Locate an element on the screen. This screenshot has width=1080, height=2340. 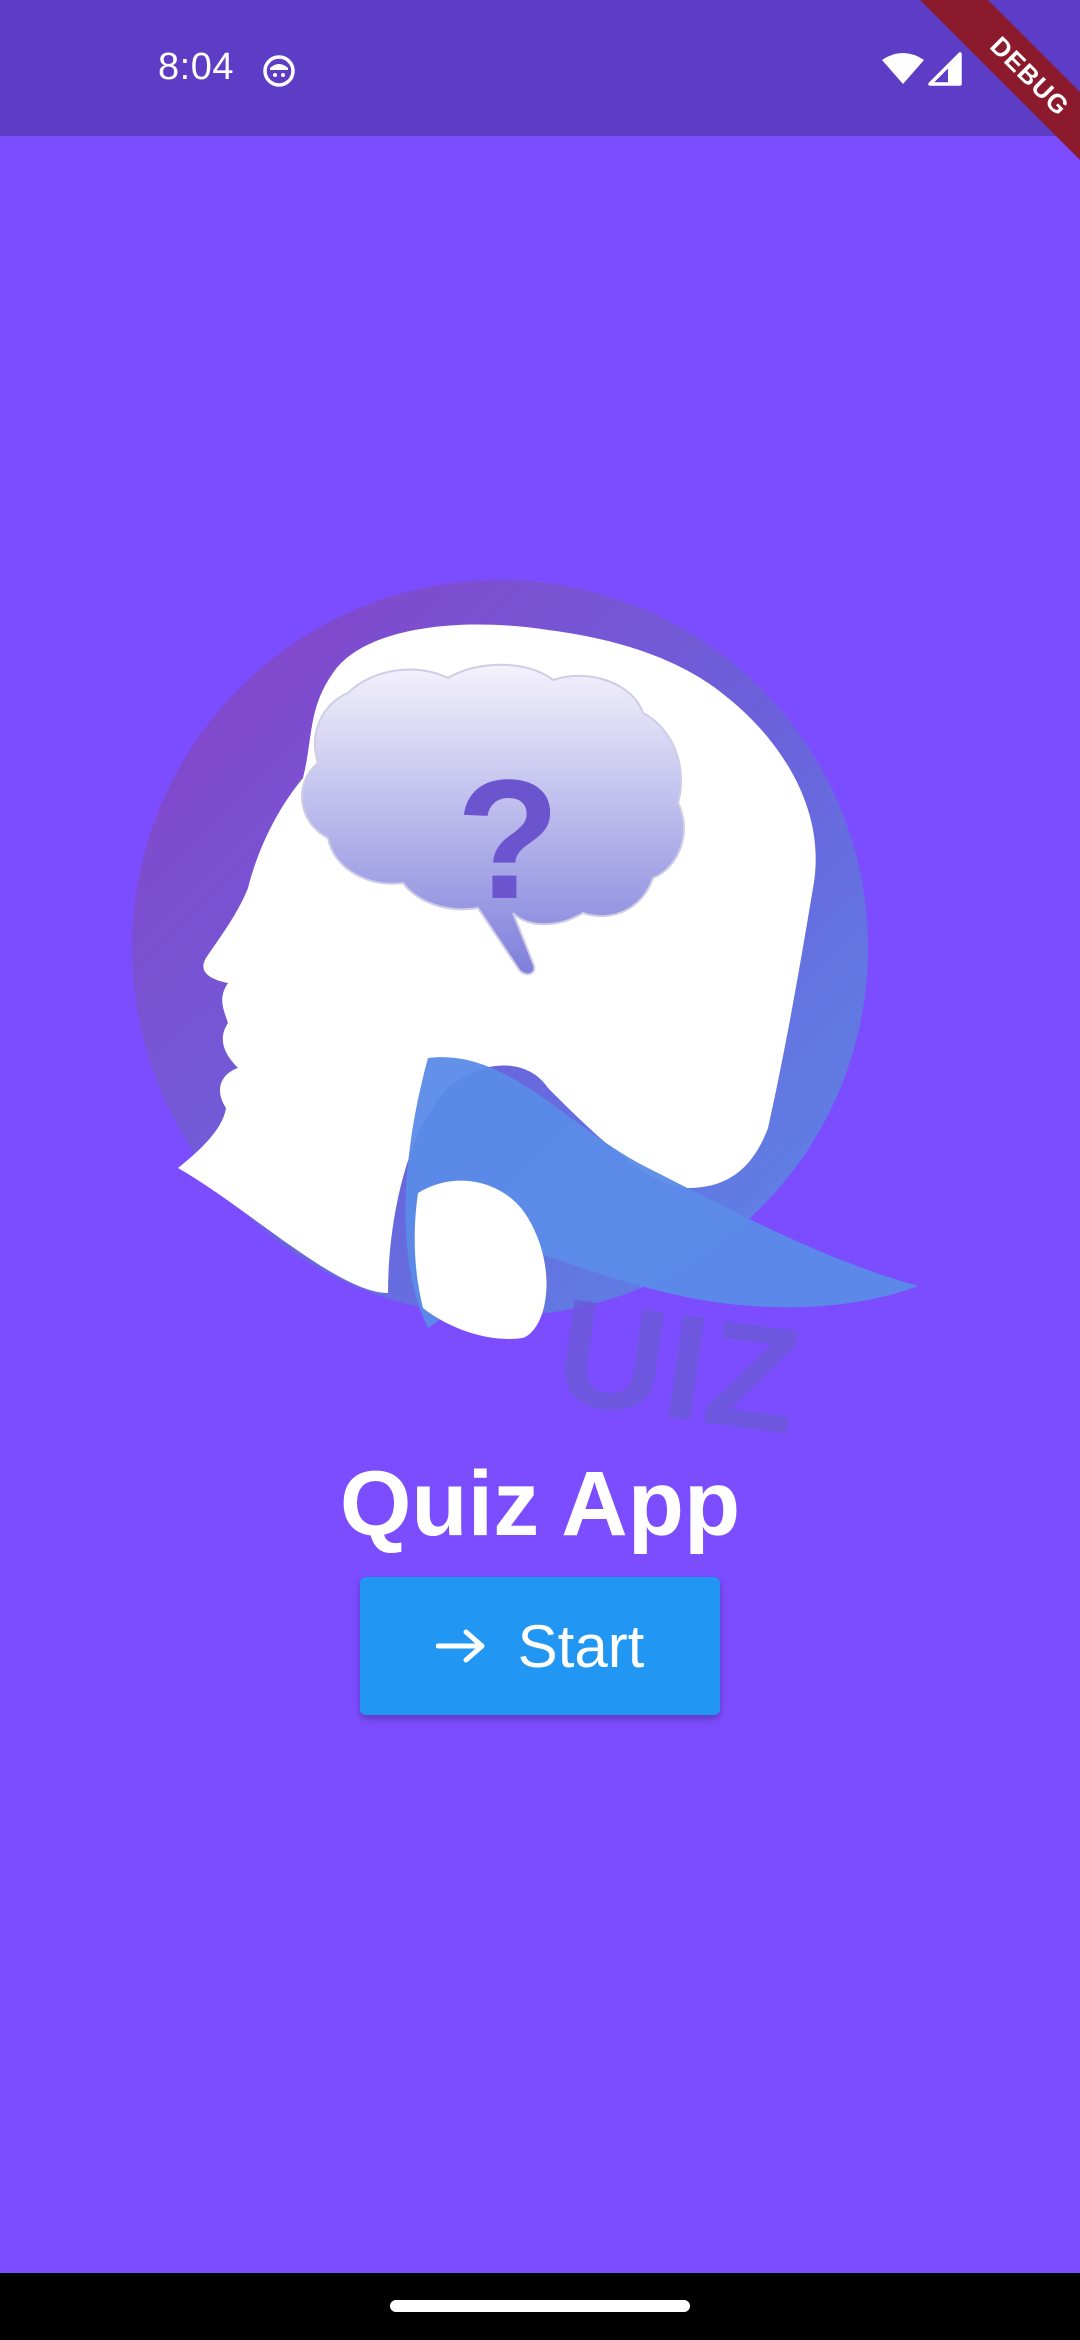
start-button-label: Start is located at coordinates (581, 1646).